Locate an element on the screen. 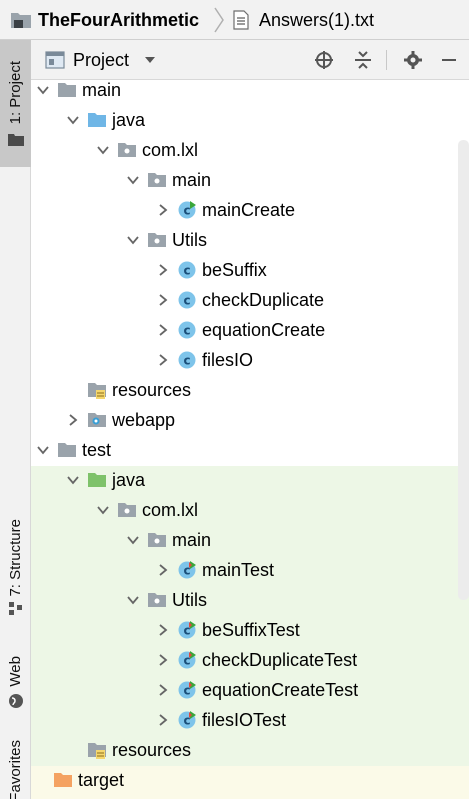 This screenshot has height=799, width=469. globe-icon is located at coordinates (15, 700).